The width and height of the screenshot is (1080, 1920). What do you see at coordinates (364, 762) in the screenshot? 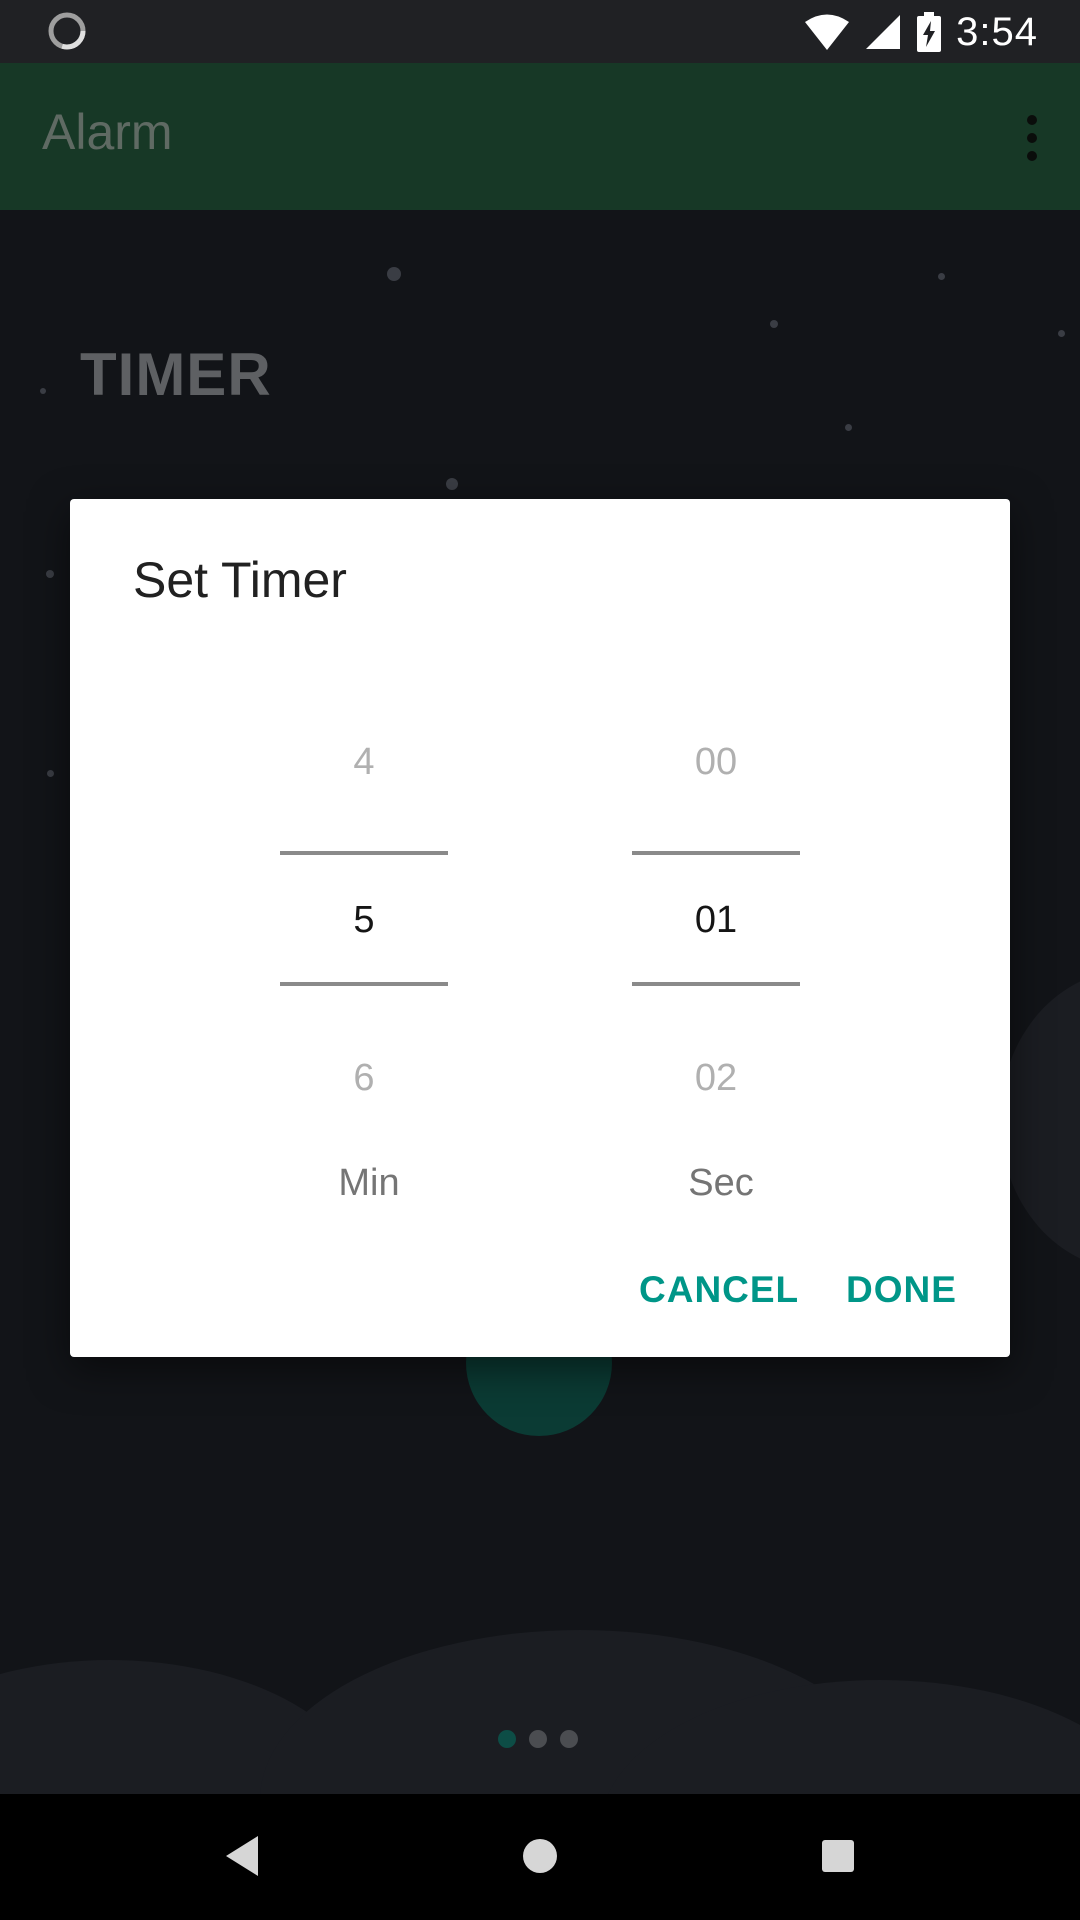
I see `minutes-prev-value: 4` at bounding box center [364, 762].